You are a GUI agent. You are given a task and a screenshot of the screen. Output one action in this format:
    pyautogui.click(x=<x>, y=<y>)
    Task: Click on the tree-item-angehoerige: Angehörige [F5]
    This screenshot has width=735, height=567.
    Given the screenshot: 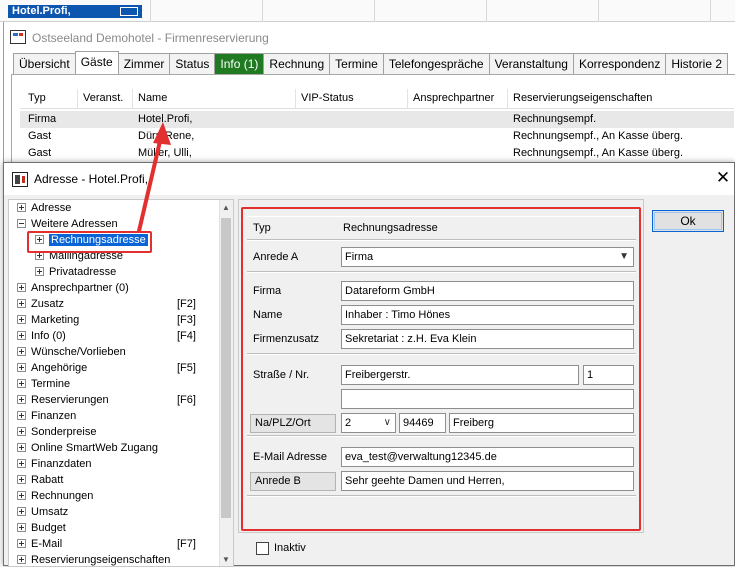 What is the action you would take?
    pyautogui.click(x=117, y=369)
    